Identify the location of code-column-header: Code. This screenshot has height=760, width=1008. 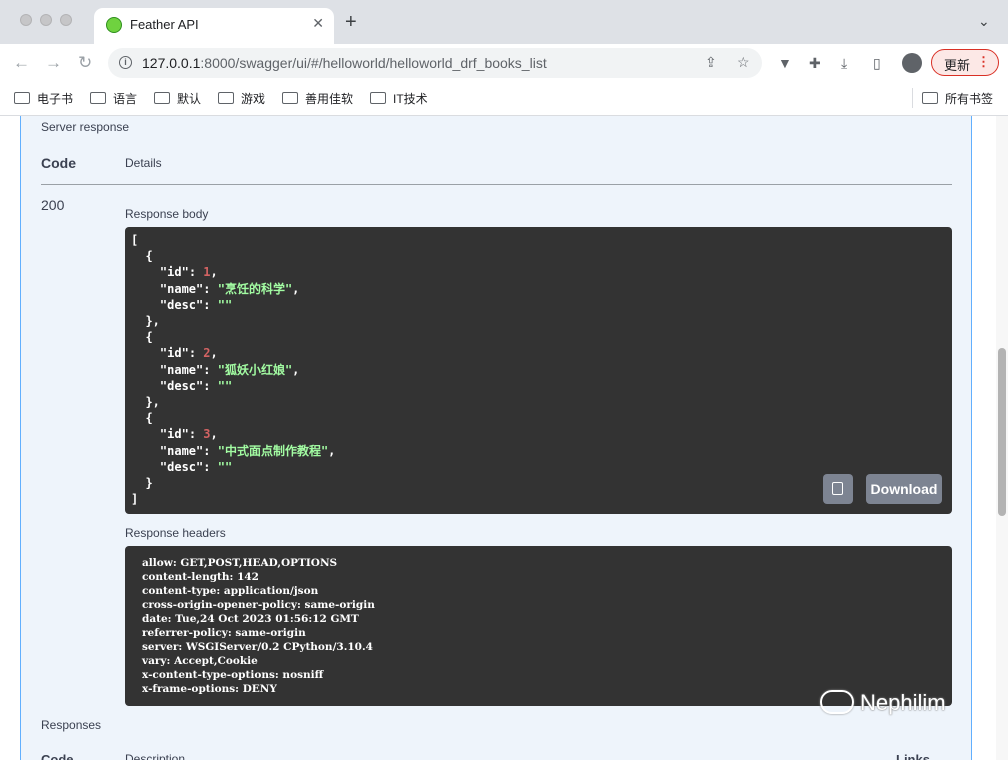
(58, 163).